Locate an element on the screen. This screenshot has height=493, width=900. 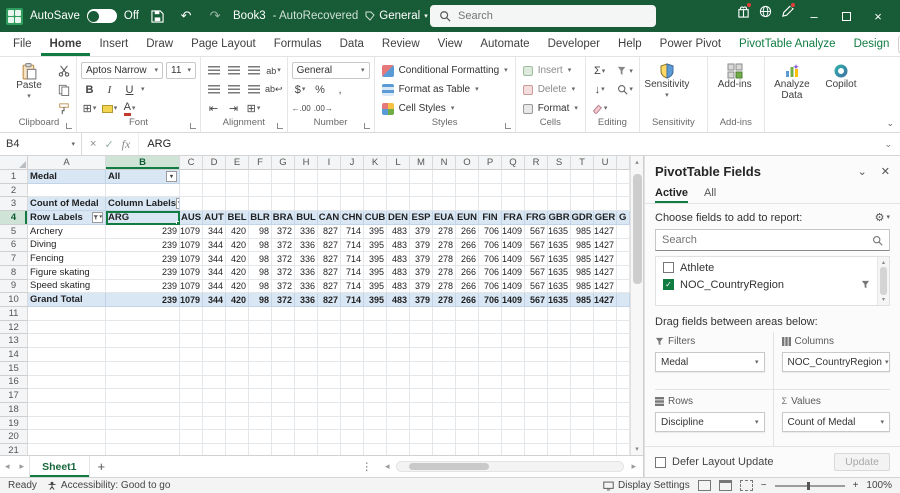
row-header-4: 4 is located at coordinates (14, 218).